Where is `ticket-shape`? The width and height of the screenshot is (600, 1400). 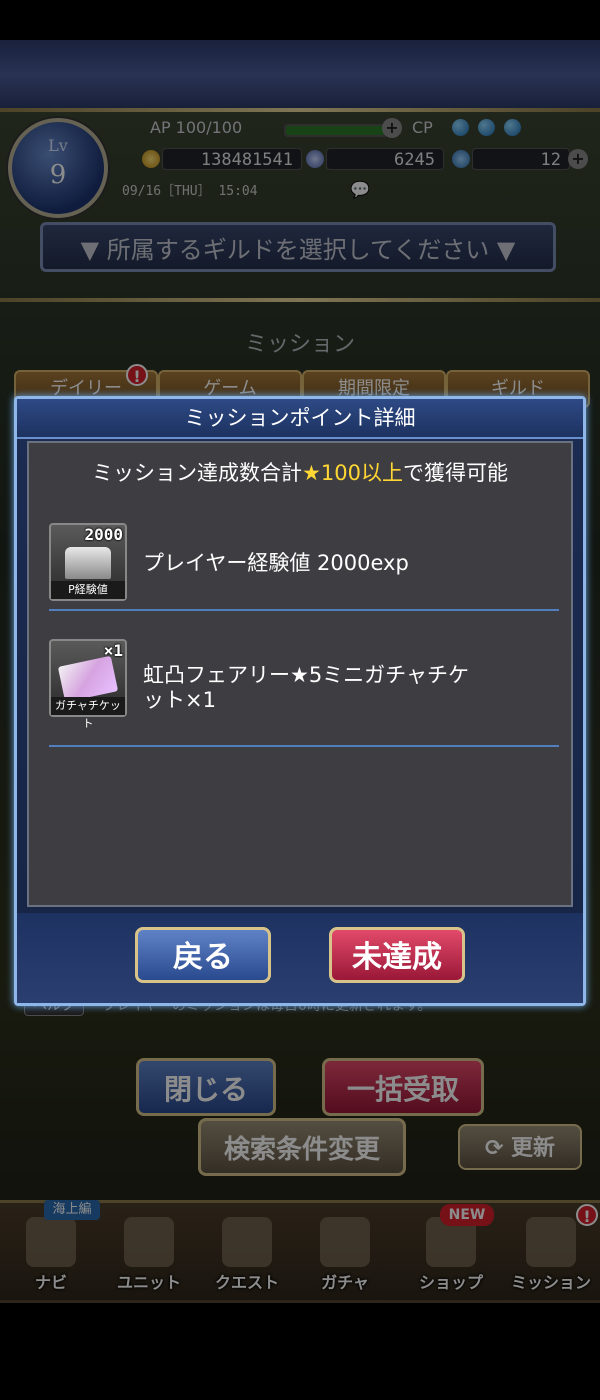
ticket-shape is located at coordinates (88, 679).